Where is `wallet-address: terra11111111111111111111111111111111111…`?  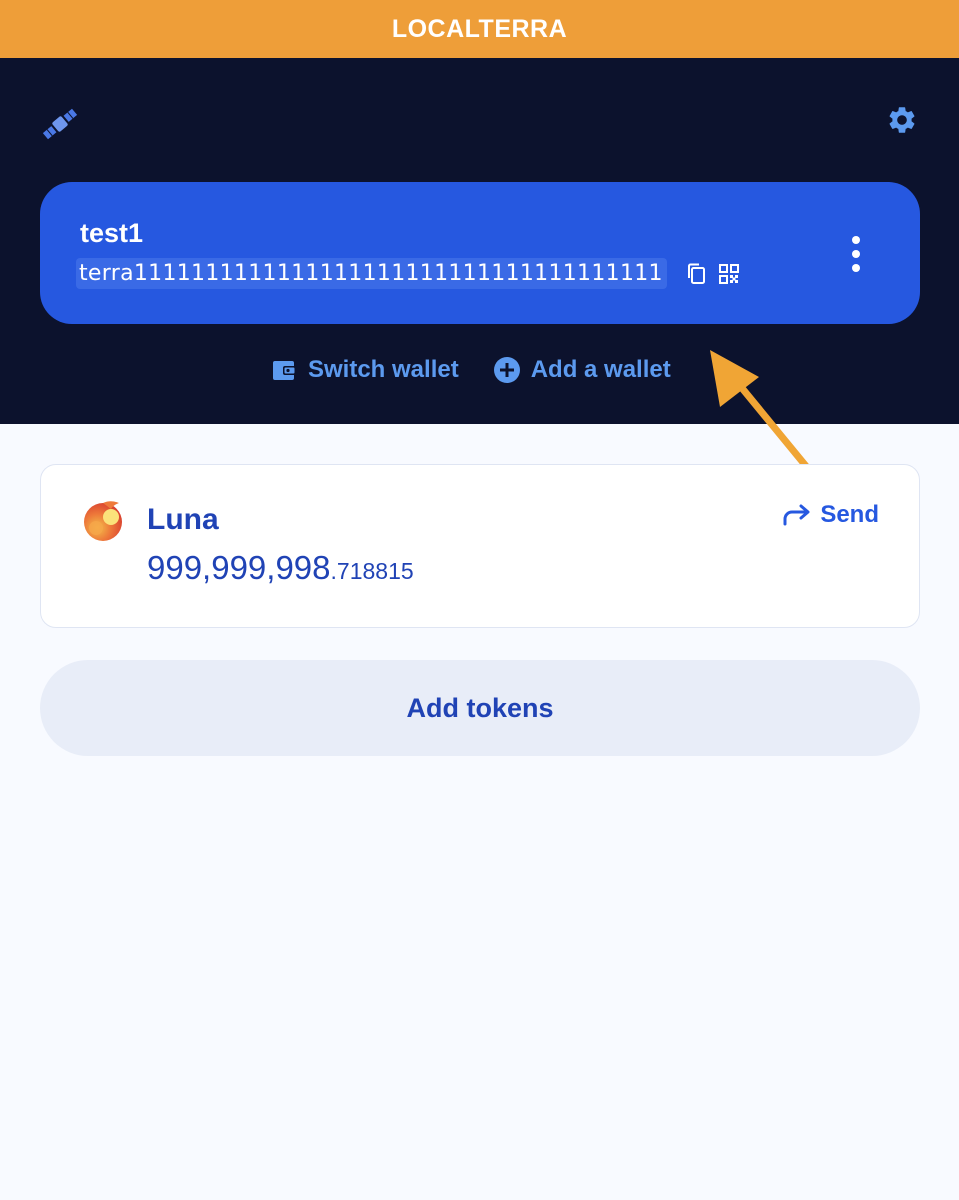
wallet-address: terra11111111111111111111111111111111111… is located at coordinates (371, 273).